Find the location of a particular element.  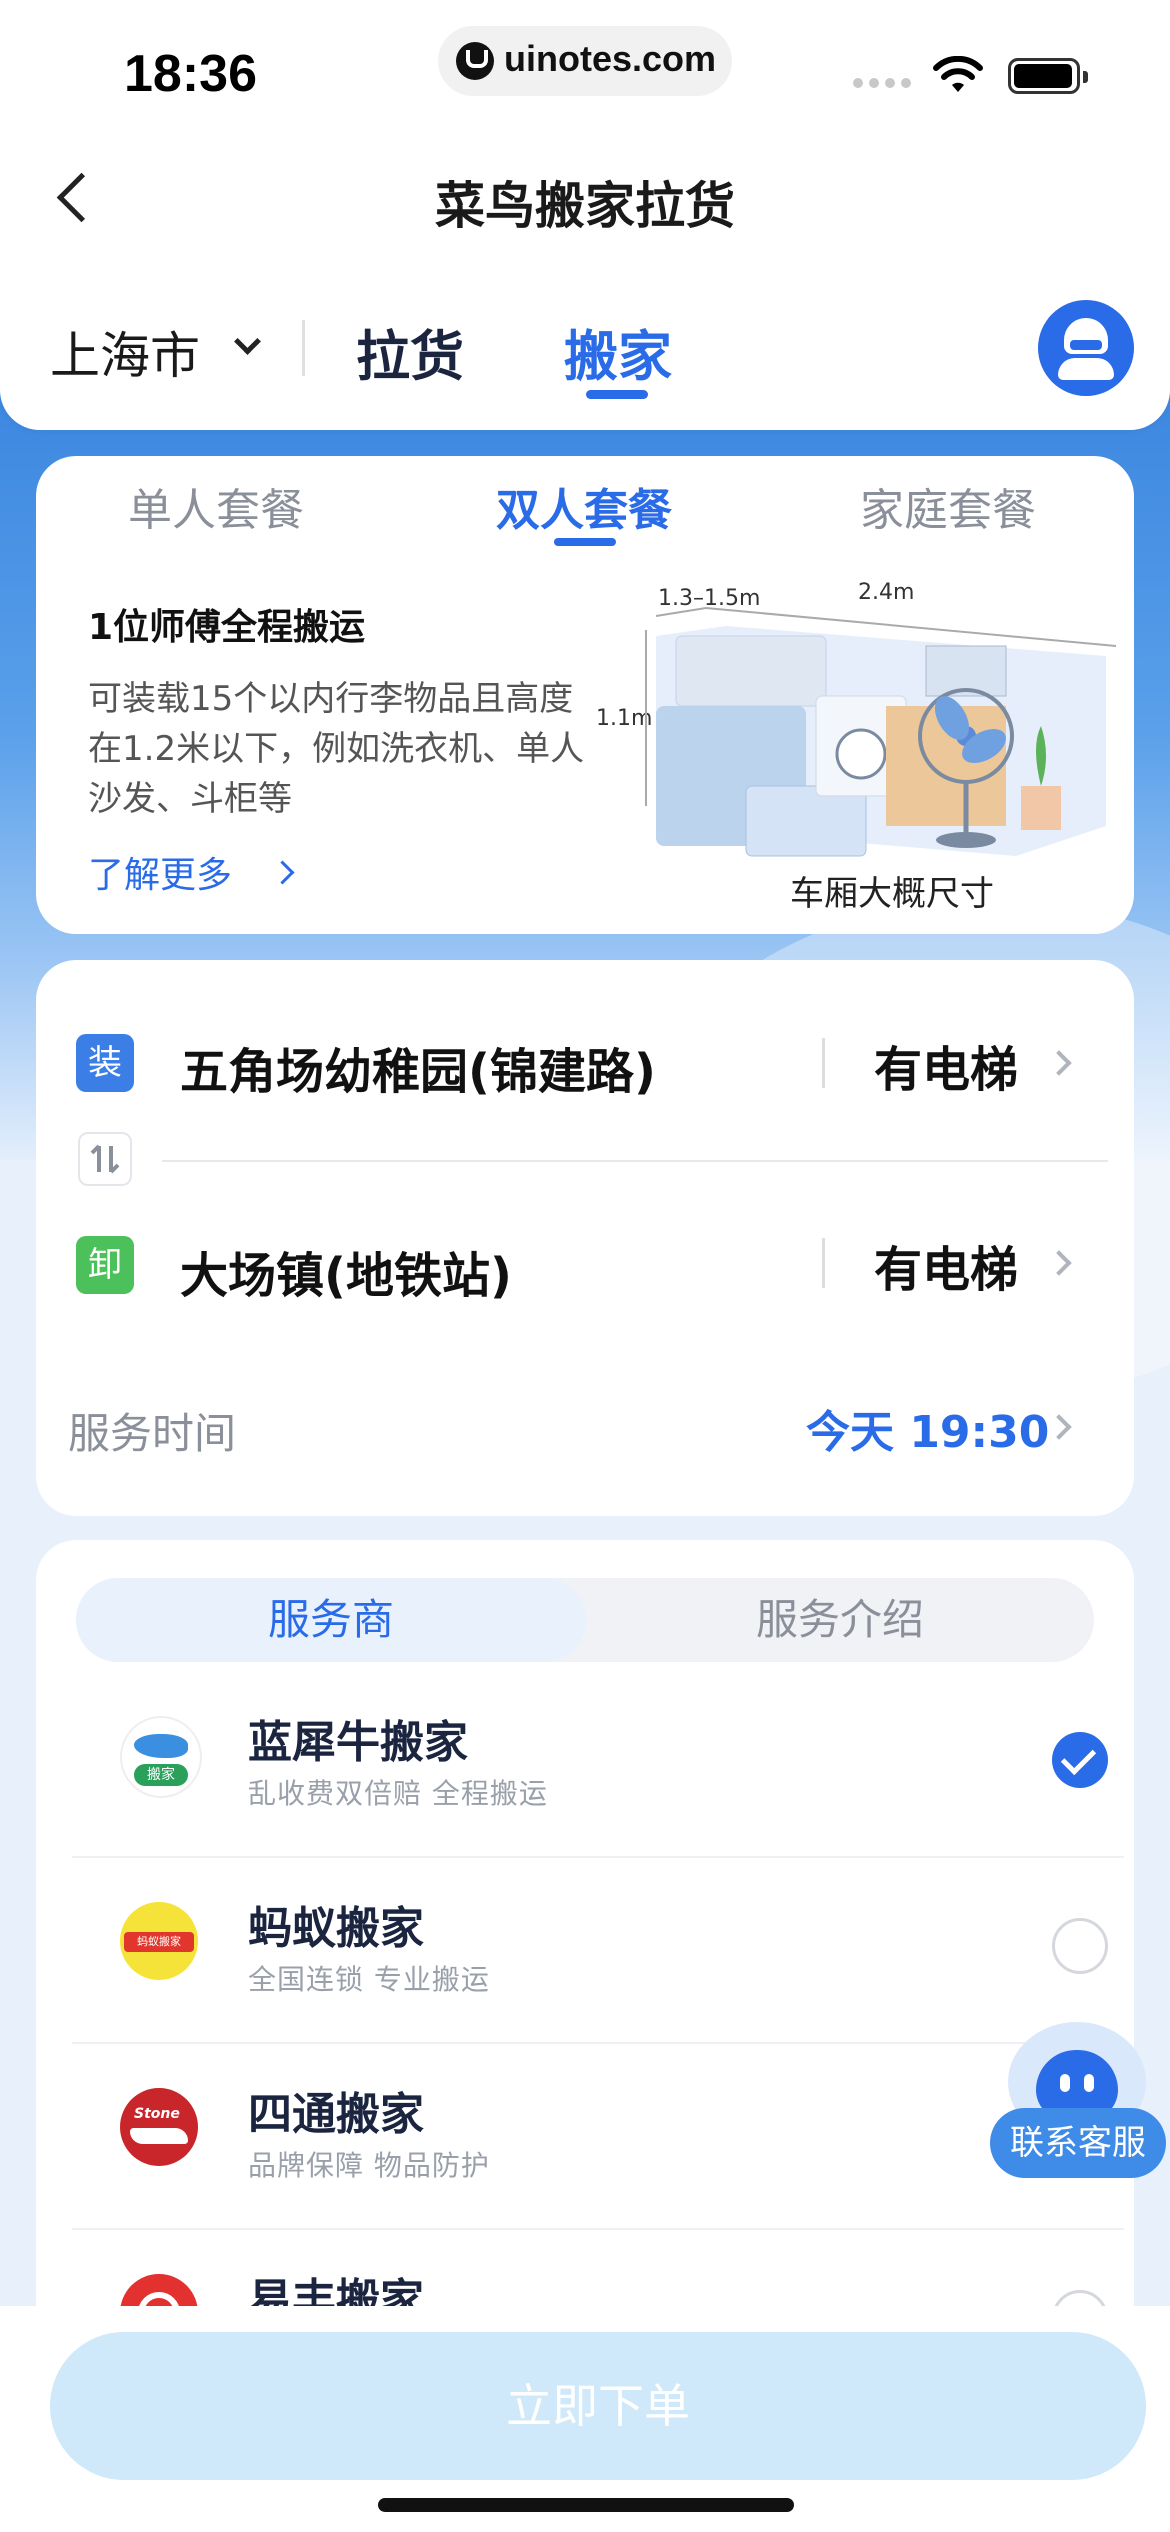

provider-logo: Stone is located at coordinates (159, 2127).